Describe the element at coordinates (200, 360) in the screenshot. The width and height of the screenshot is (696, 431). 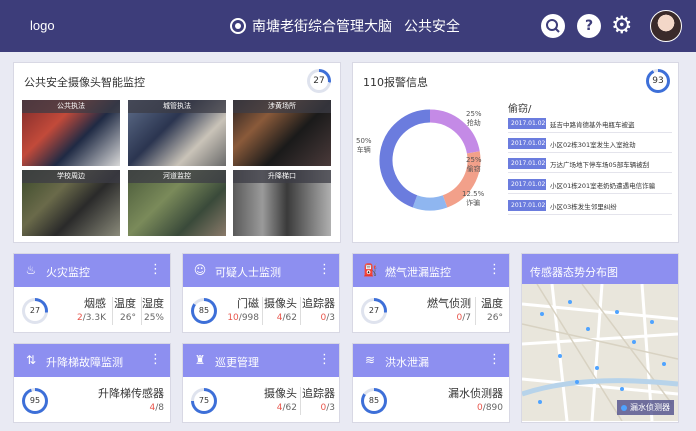
I see `patrol-icon: ♜` at that location.